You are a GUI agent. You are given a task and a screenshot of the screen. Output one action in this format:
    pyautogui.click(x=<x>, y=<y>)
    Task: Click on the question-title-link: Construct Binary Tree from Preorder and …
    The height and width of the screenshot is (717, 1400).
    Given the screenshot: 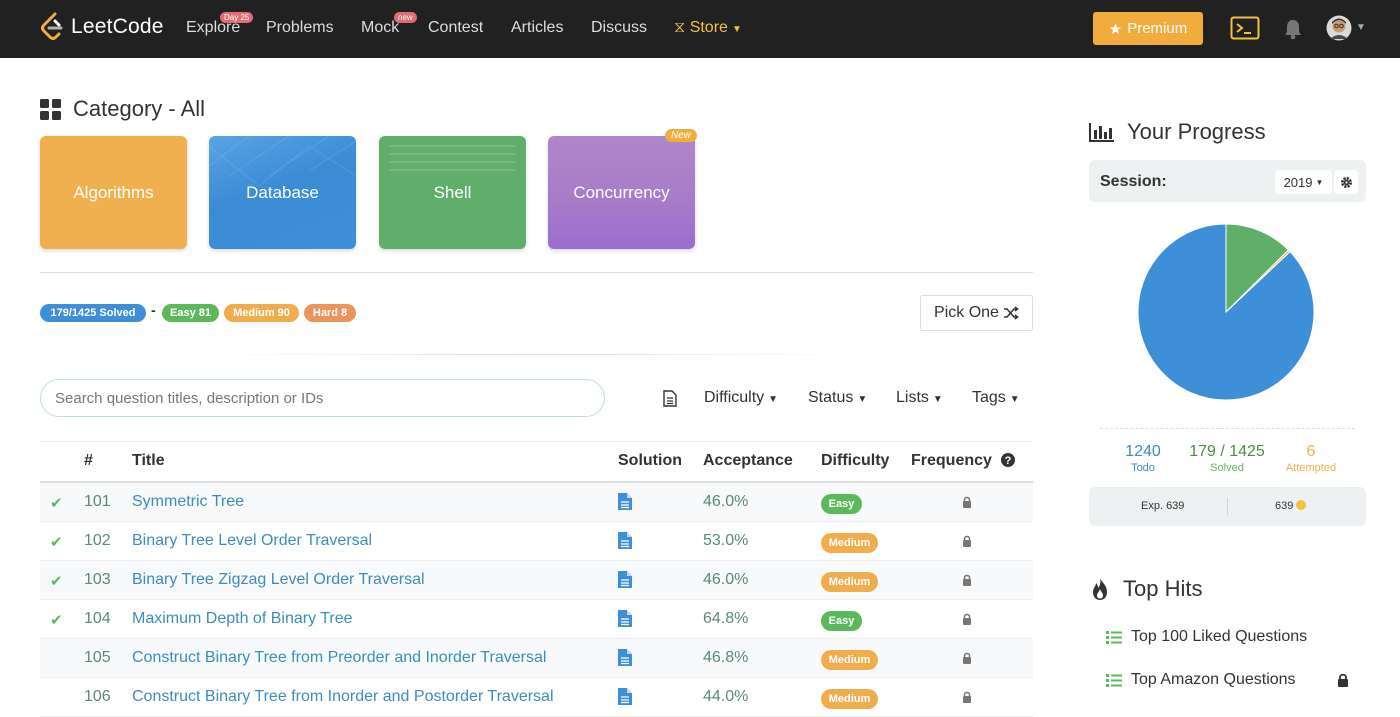 What is the action you would take?
    pyautogui.click(x=339, y=658)
    